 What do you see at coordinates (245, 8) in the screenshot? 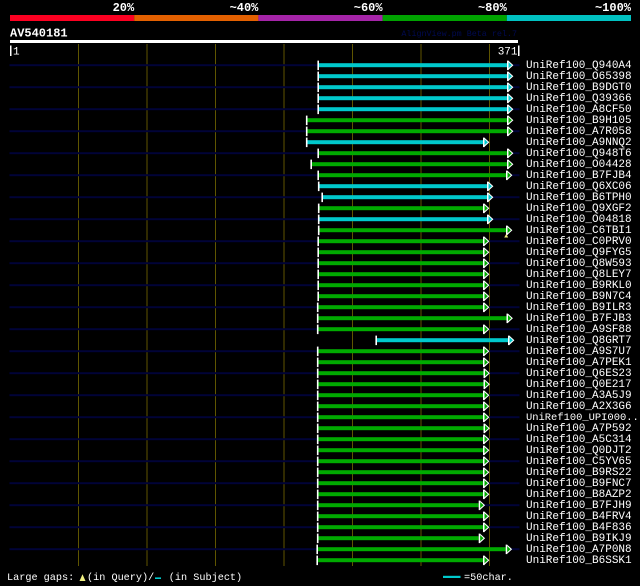
I see `svg-text: ~40%` at bounding box center [245, 8].